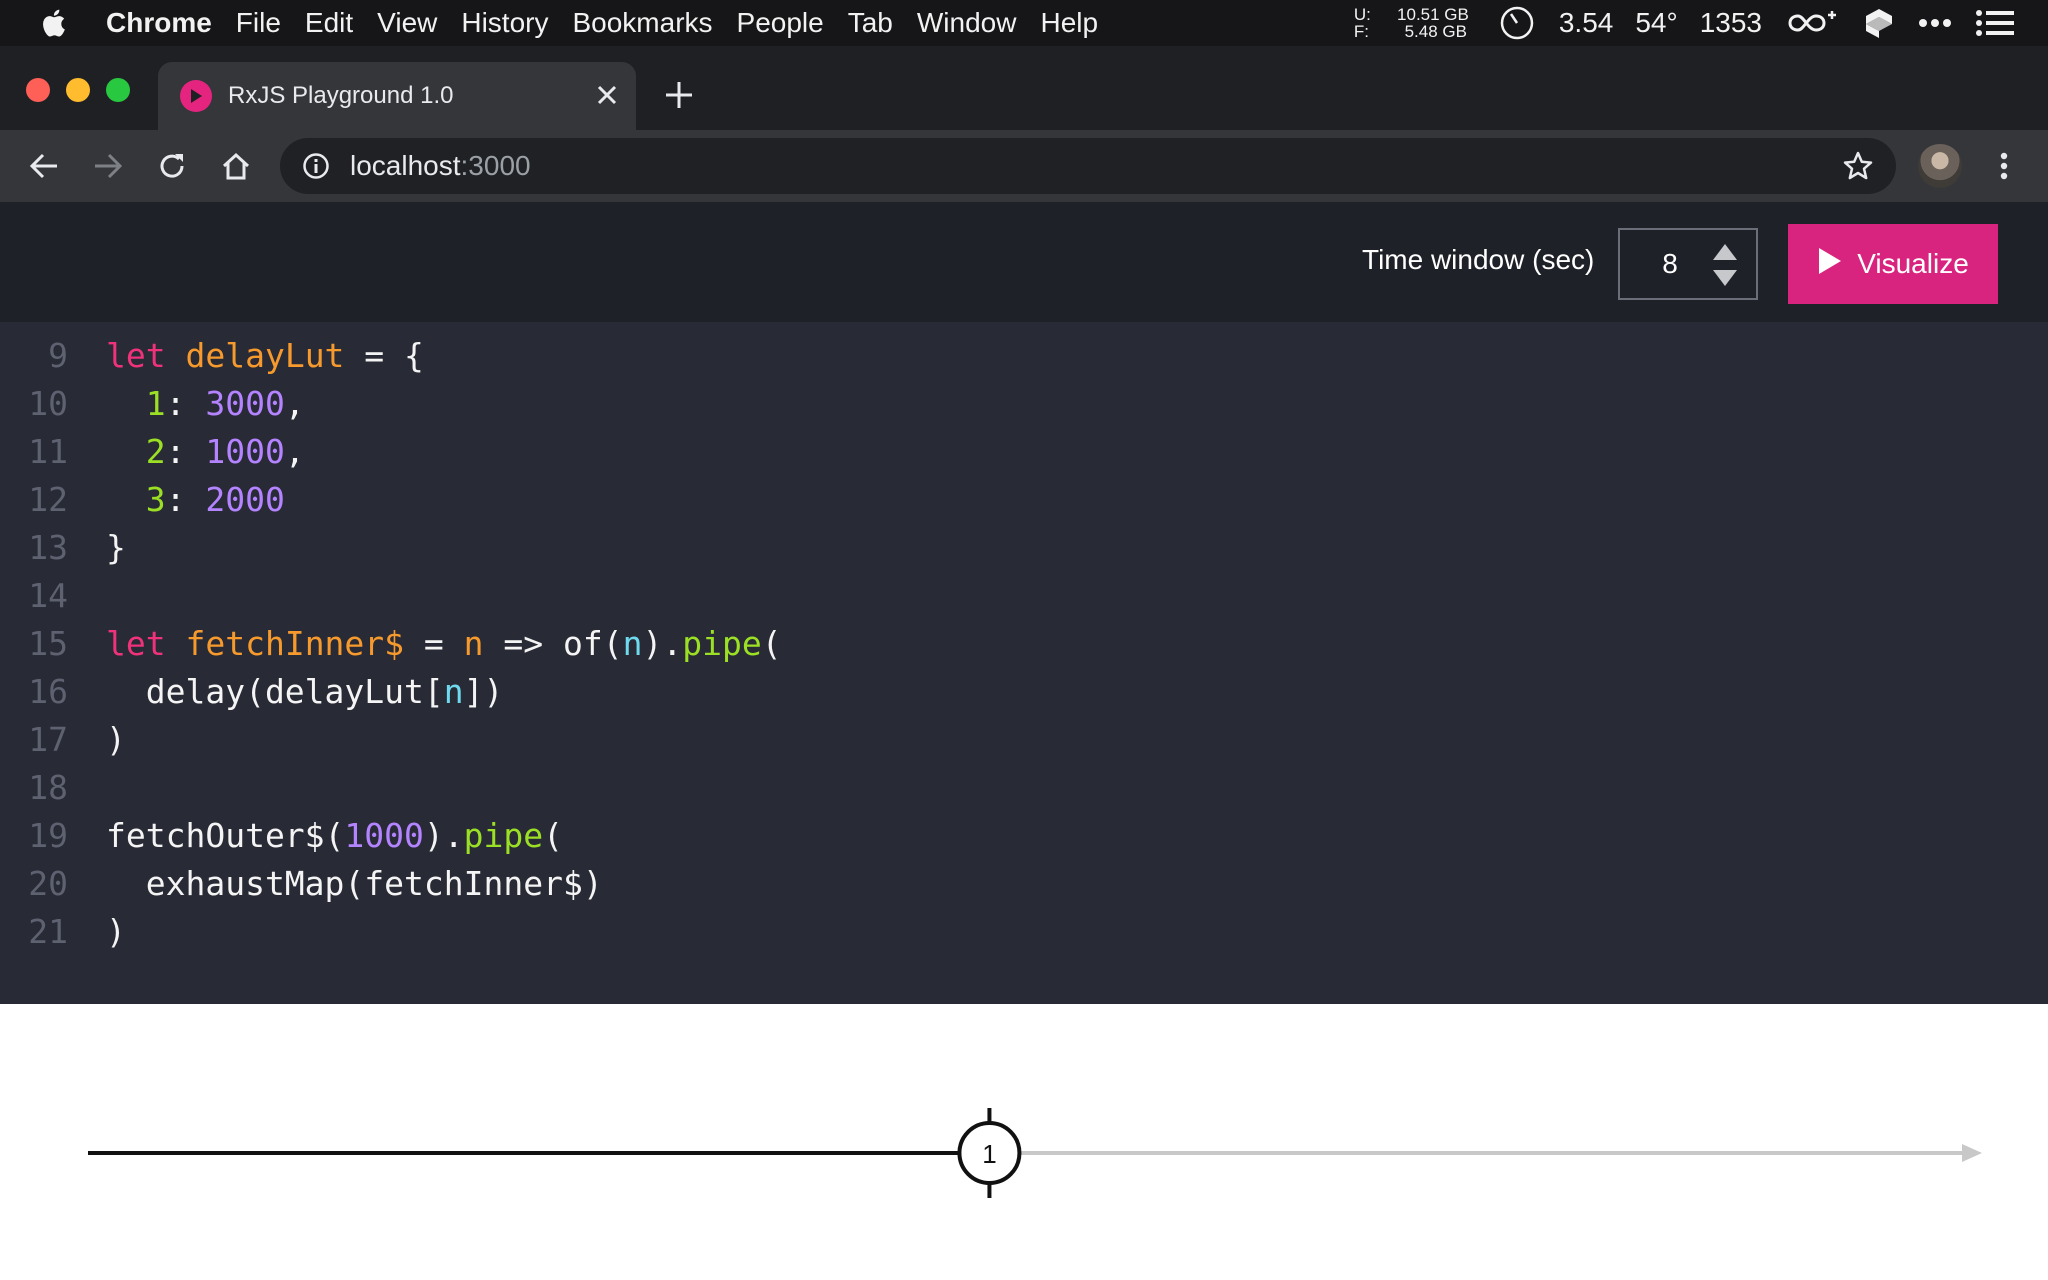  Describe the element at coordinates (504, 23) in the screenshot. I see `menu-history: History` at that location.